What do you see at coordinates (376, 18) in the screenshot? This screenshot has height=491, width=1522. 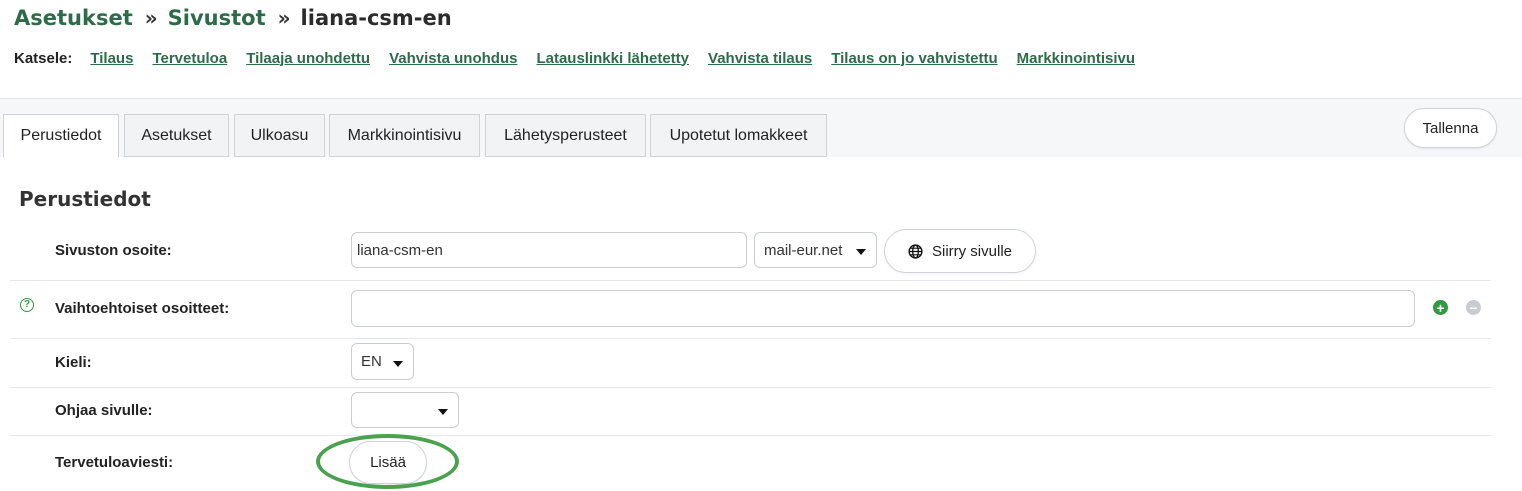 I see `page-title: liana-csm-en` at bounding box center [376, 18].